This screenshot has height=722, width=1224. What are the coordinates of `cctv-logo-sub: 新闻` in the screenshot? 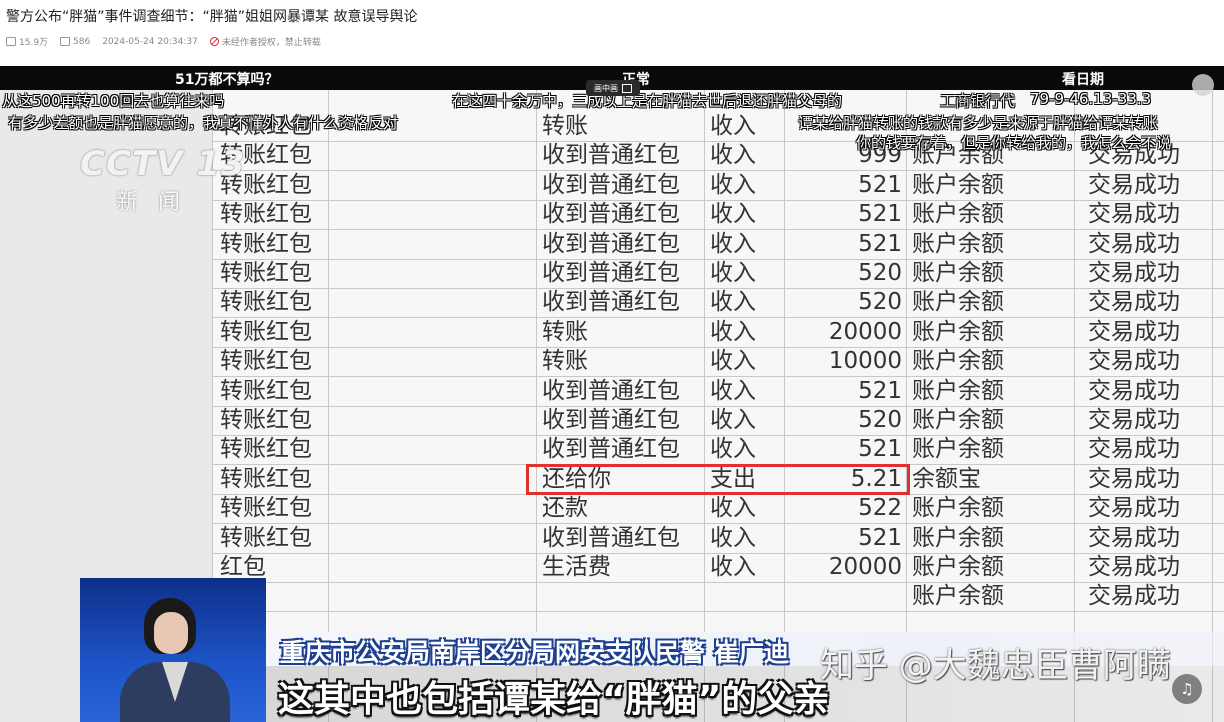 It's located at (158, 202).